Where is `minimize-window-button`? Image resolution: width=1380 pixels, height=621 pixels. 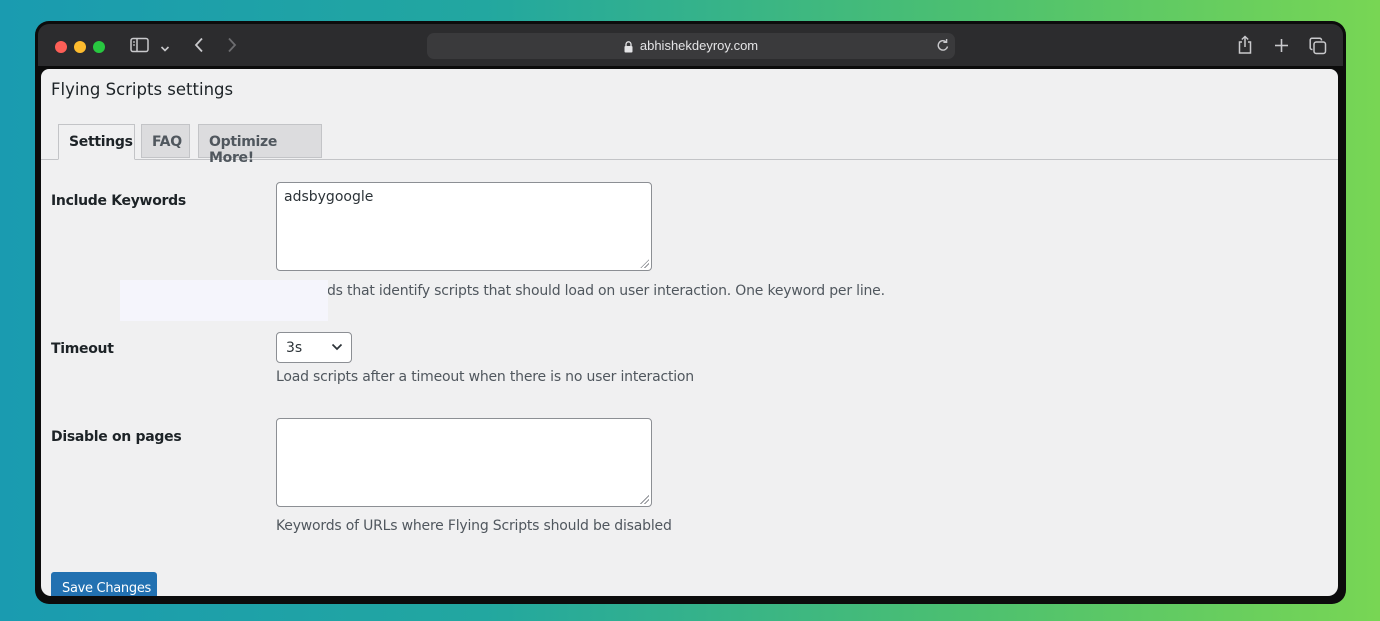 minimize-window-button is located at coordinates (80, 47).